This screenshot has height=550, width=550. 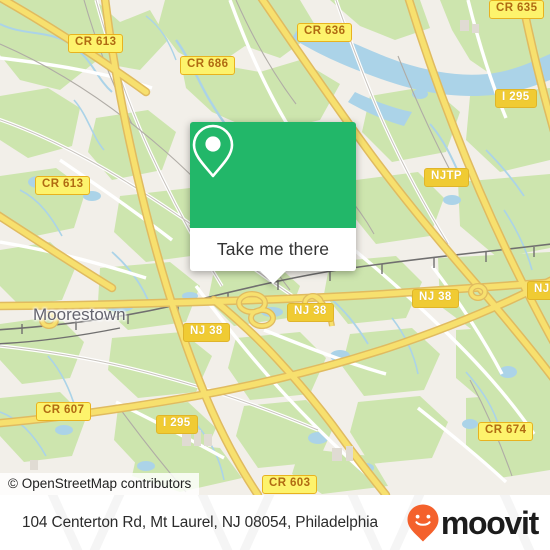 What do you see at coordinates (517, 9) in the screenshot?
I see `road-shield-cr635: CR 635` at bounding box center [517, 9].